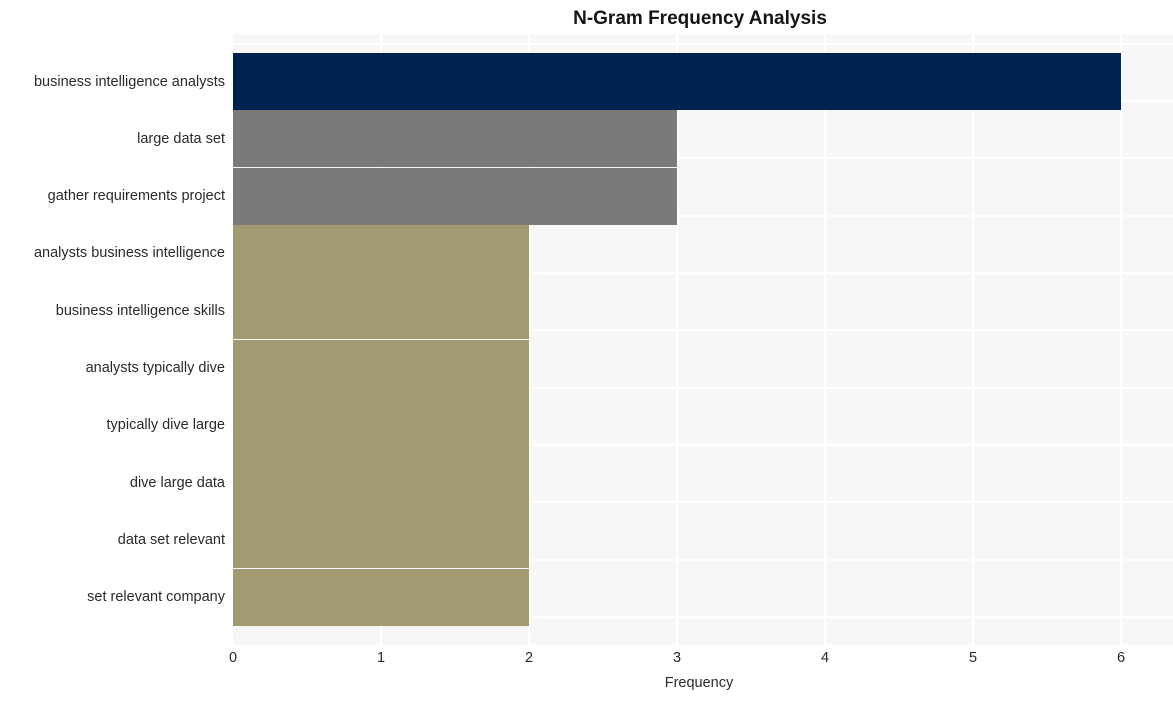 Image resolution: width=1173 pixels, height=701 pixels. Describe the element at coordinates (140, 310) in the screenshot. I see `y-axis-tick-label: business intelligence skills` at that location.